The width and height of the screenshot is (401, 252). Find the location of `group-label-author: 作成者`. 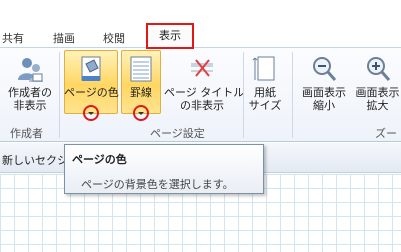

group-label-author: 作成者 is located at coordinates (26, 133).